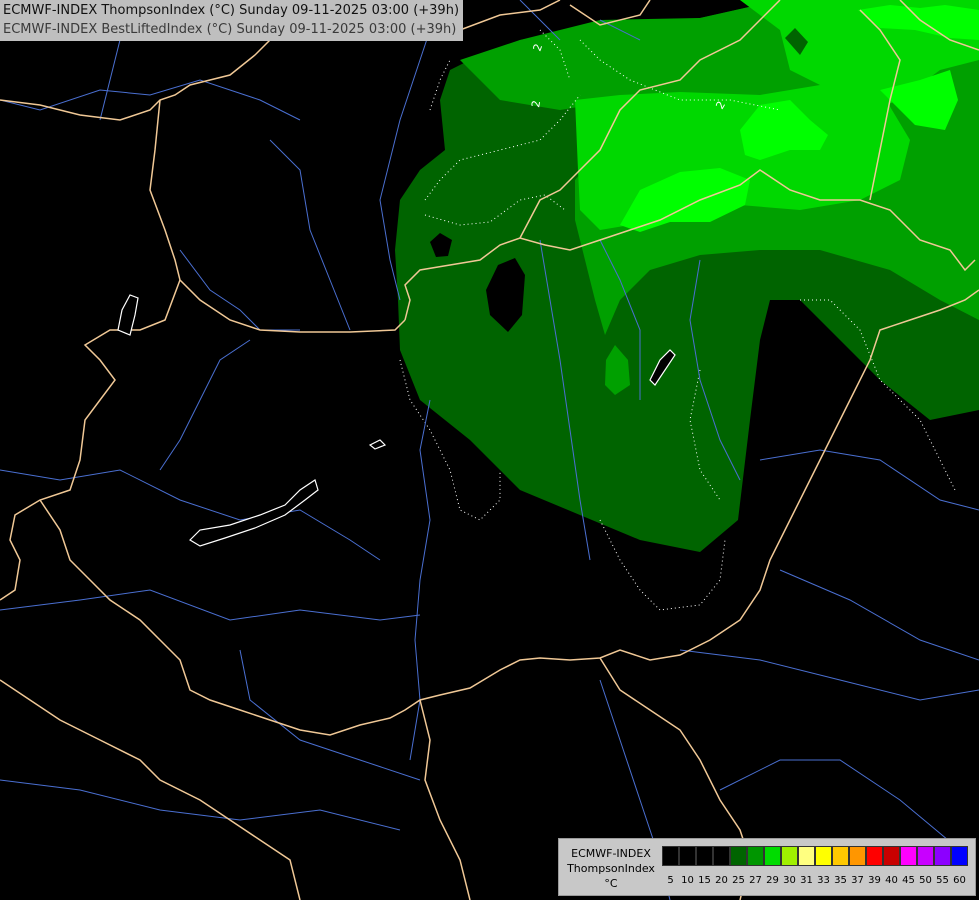  What do you see at coordinates (670, 880) in the screenshot?
I see `legend-tick-label: 5` at bounding box center [670, 880].